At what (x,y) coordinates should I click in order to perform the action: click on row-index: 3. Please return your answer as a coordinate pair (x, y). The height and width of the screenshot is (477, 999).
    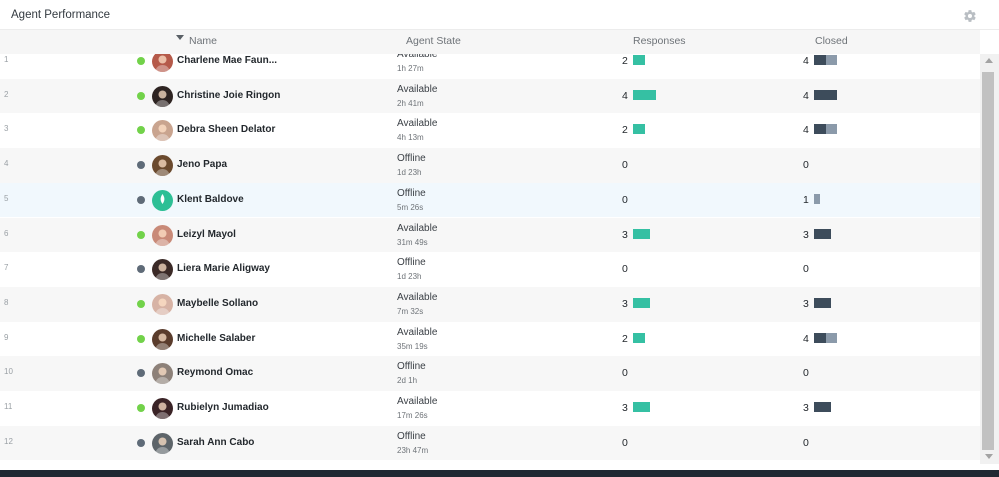
    Looking at the image, I should click on (6, 129).